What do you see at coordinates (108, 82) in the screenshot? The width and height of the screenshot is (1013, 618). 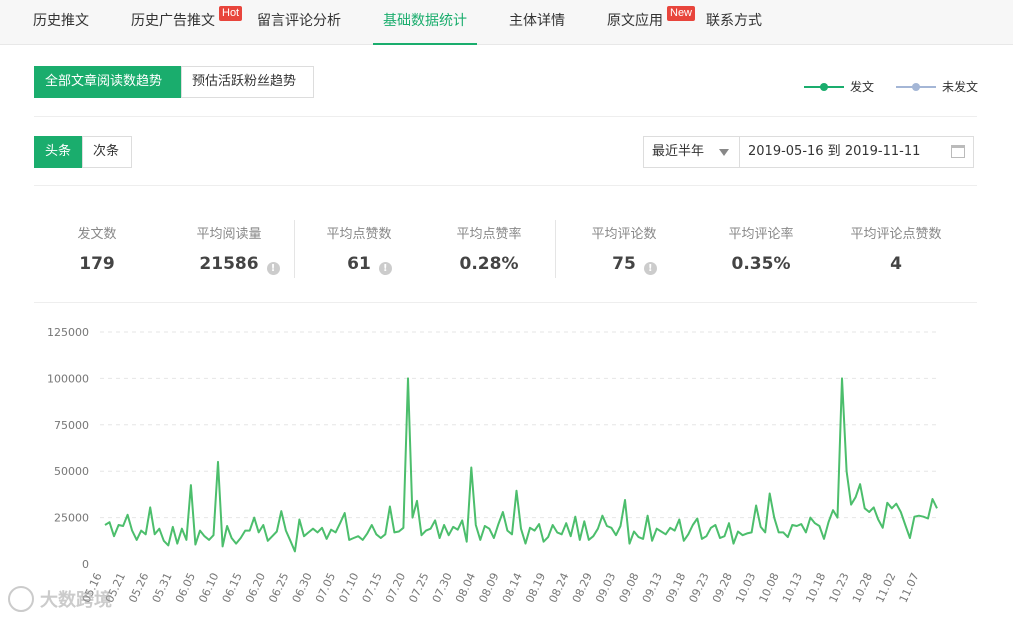 I see `all-reads-trend-button: 全部文章阅读数趋势` at bounding box center [108, 82].